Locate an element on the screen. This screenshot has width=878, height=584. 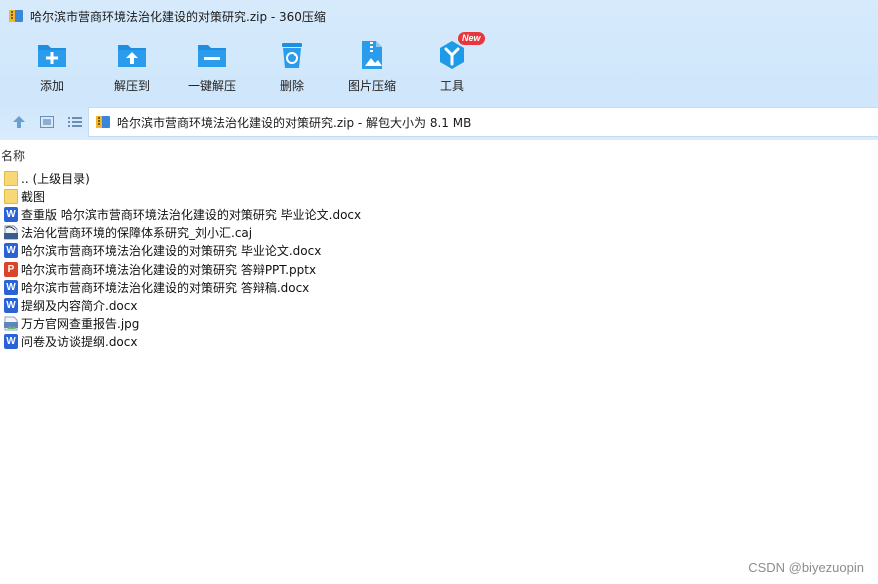
add-button: 添加 is located at coordinates (52, 67).